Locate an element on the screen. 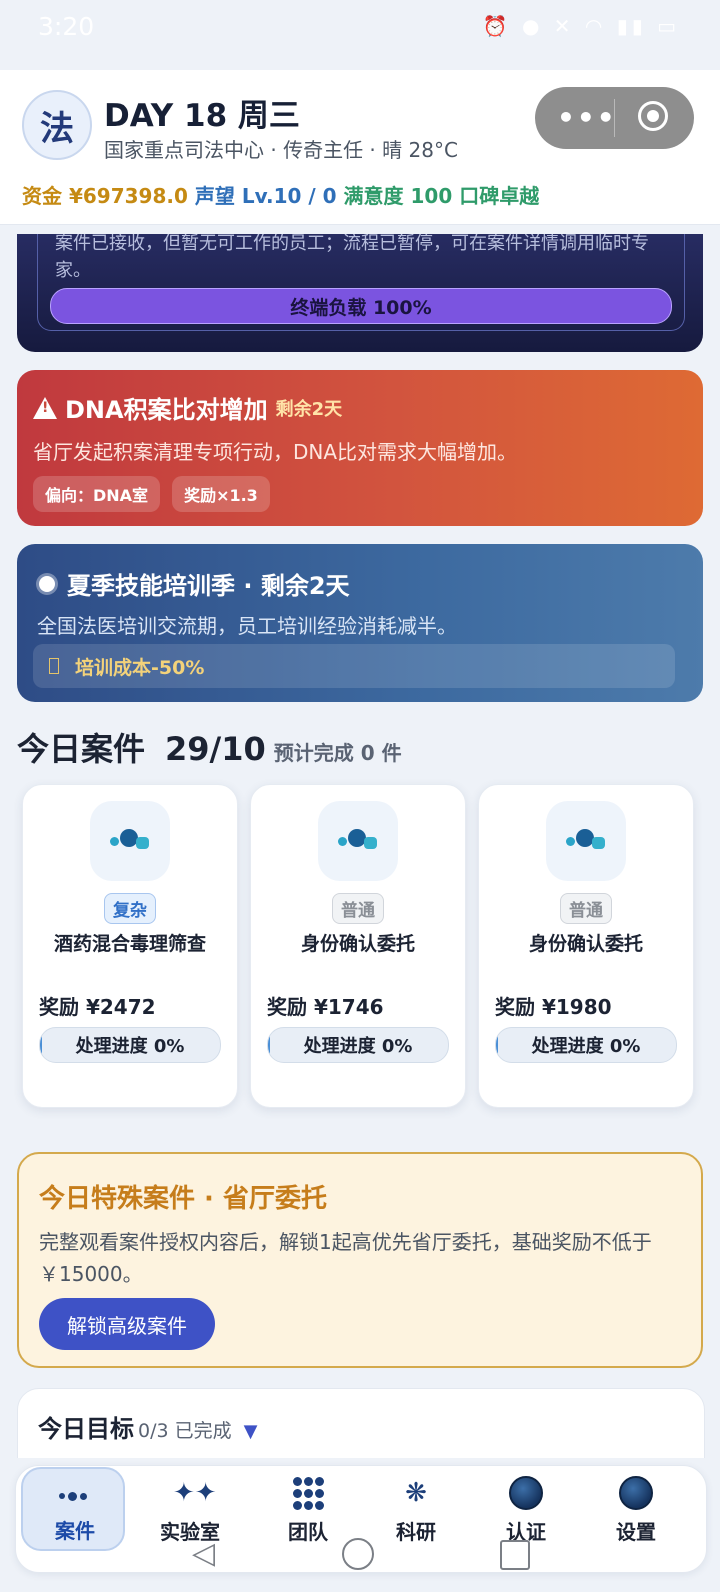 The width and height of the screenshot is (720, 1592). daily-goals-status: 0/3 已完成 is located at coordinates (185, 1431).